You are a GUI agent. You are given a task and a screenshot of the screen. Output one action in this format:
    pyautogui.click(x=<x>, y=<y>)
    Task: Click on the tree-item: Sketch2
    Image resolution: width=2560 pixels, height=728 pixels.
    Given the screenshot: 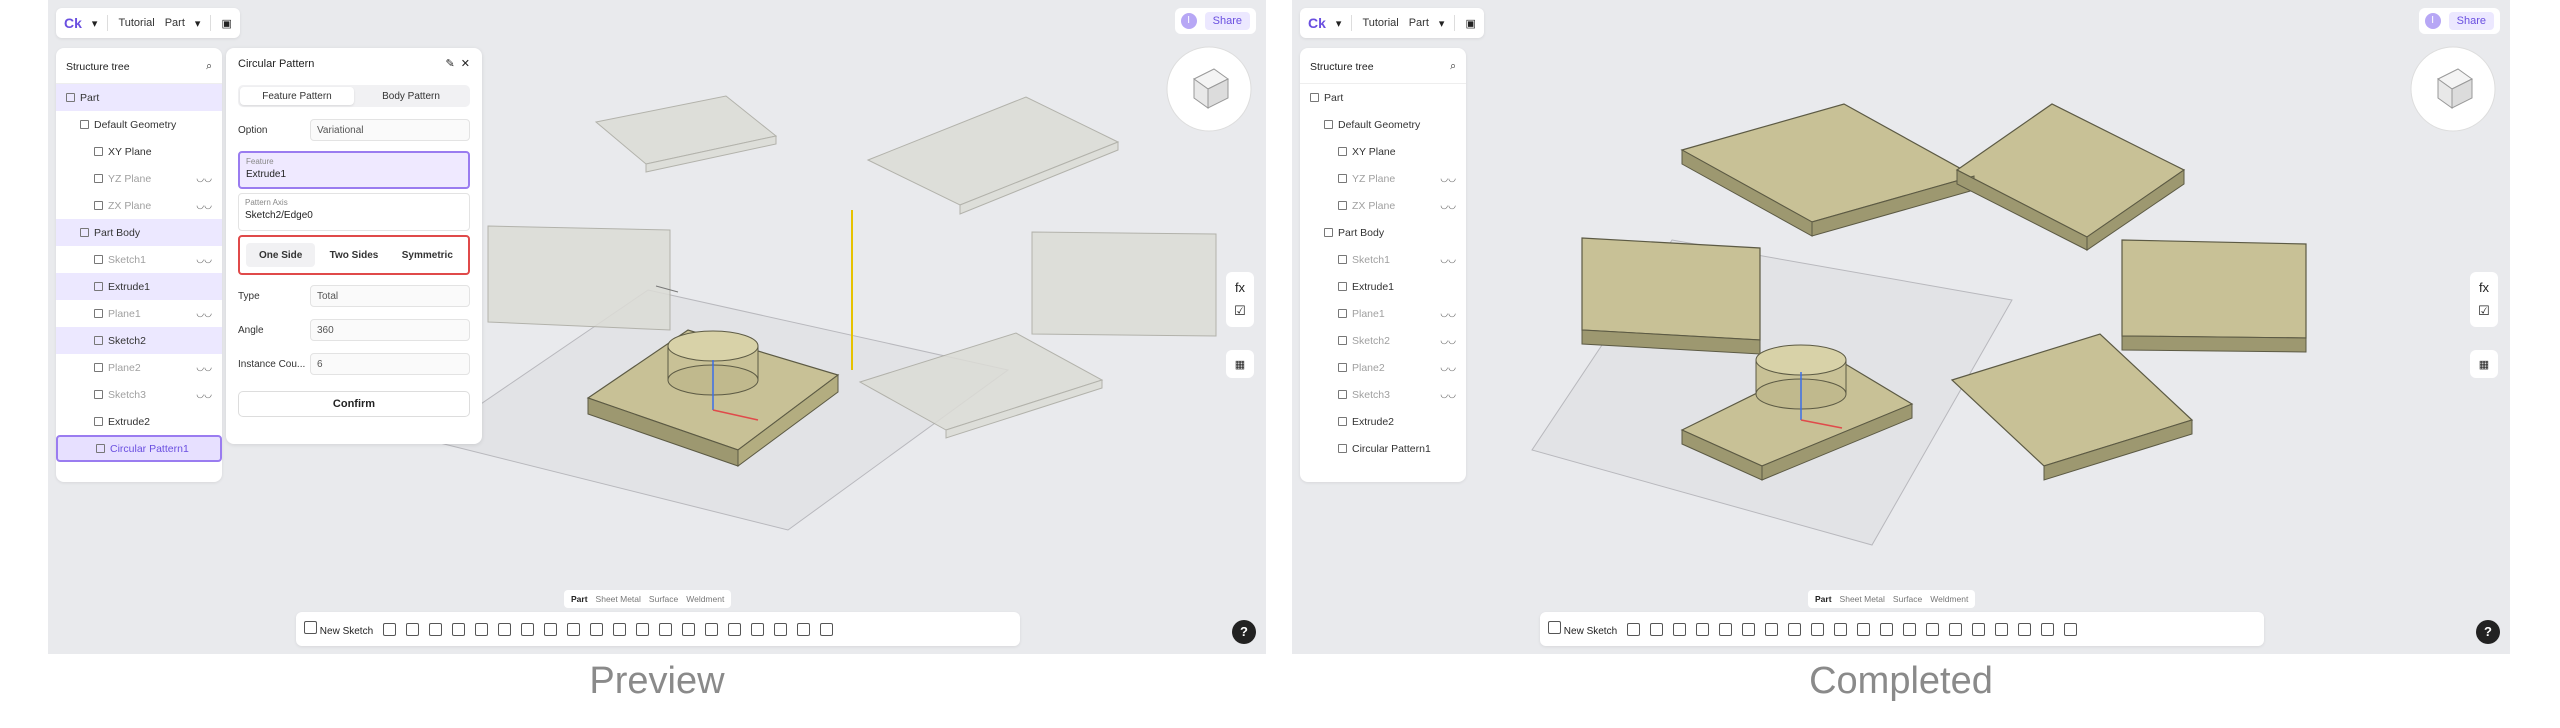 What is the action you would take?
    pyautogui.click(x=139, y=340)
    